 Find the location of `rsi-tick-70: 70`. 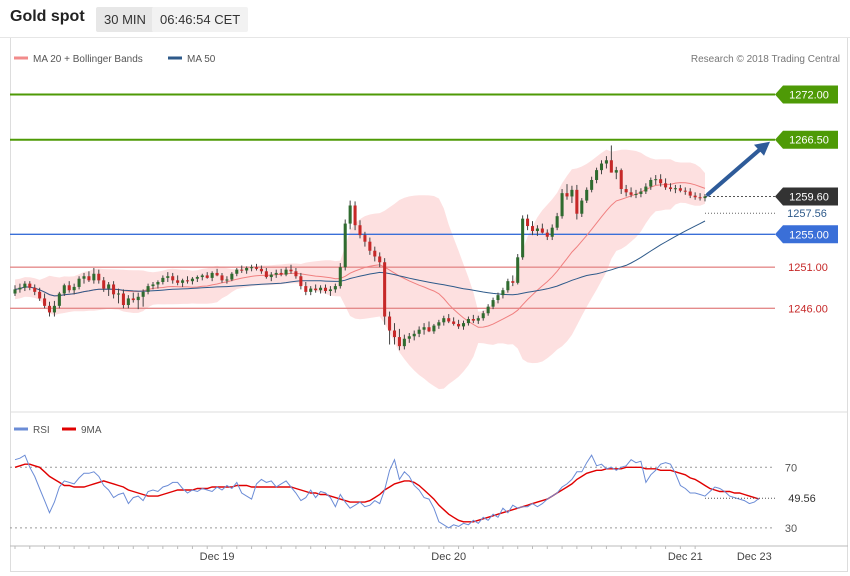

rsi-tick-70: 70 is located at coordinates (791, 468).